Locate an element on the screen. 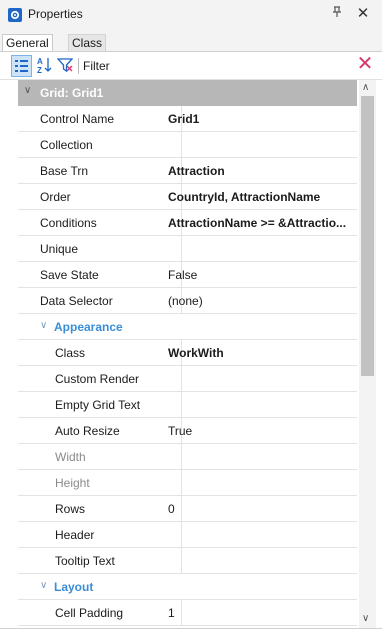 This screenshot has height=629, width=382. property-row: Data Selector (none) is located at coordinates (187, 301).